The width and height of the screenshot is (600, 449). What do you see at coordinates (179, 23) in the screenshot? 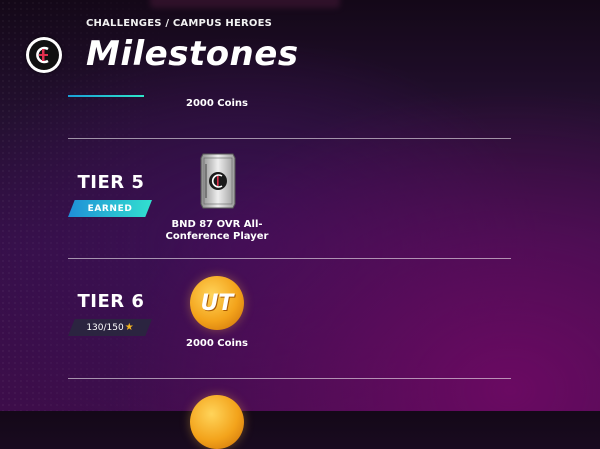
I see `breadcrumb: CHALLENGES / CAMPUS HEROES` at bounding box center [179, 23].